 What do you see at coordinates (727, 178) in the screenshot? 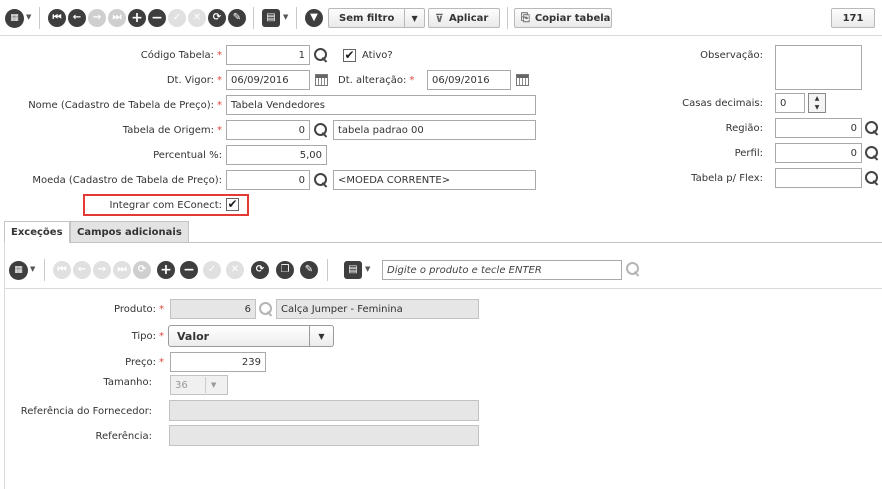
I see `flex-label: Tabela p/ Flex:` at bounding box center [727, 178].